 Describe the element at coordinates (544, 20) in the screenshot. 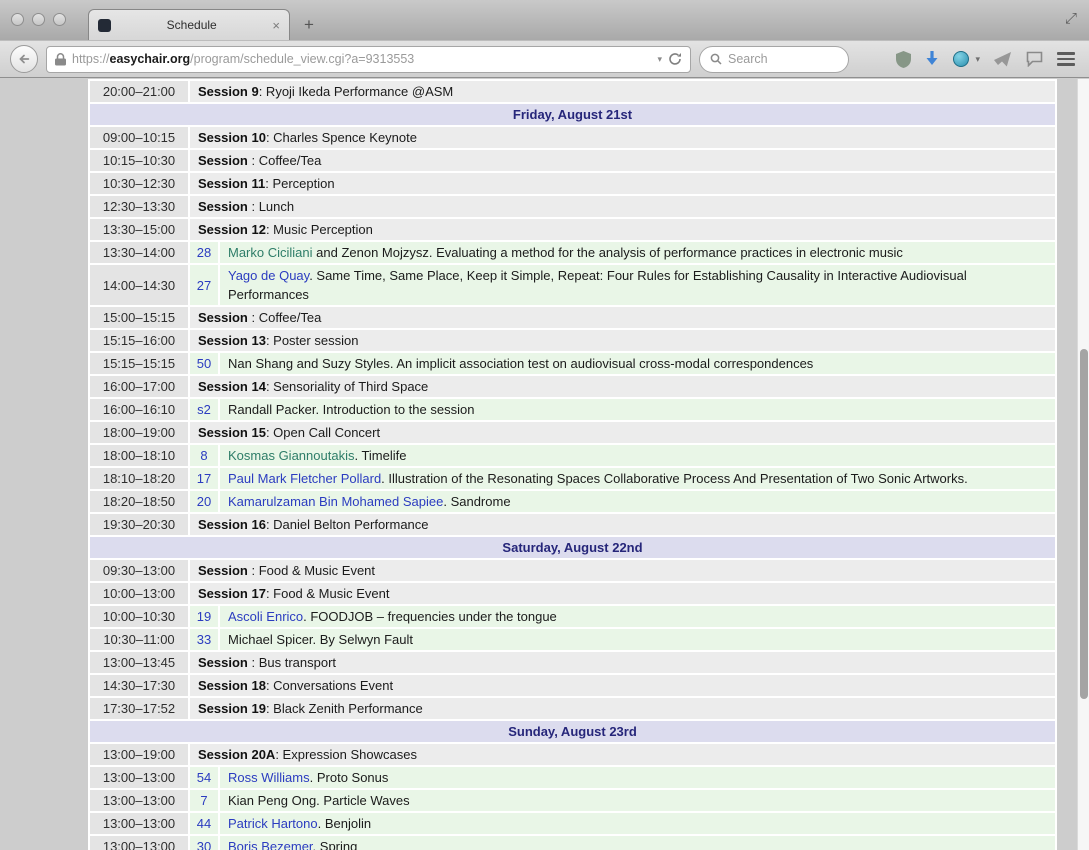

I see `window-titlebar: Schedule × + ⤢` at that location.